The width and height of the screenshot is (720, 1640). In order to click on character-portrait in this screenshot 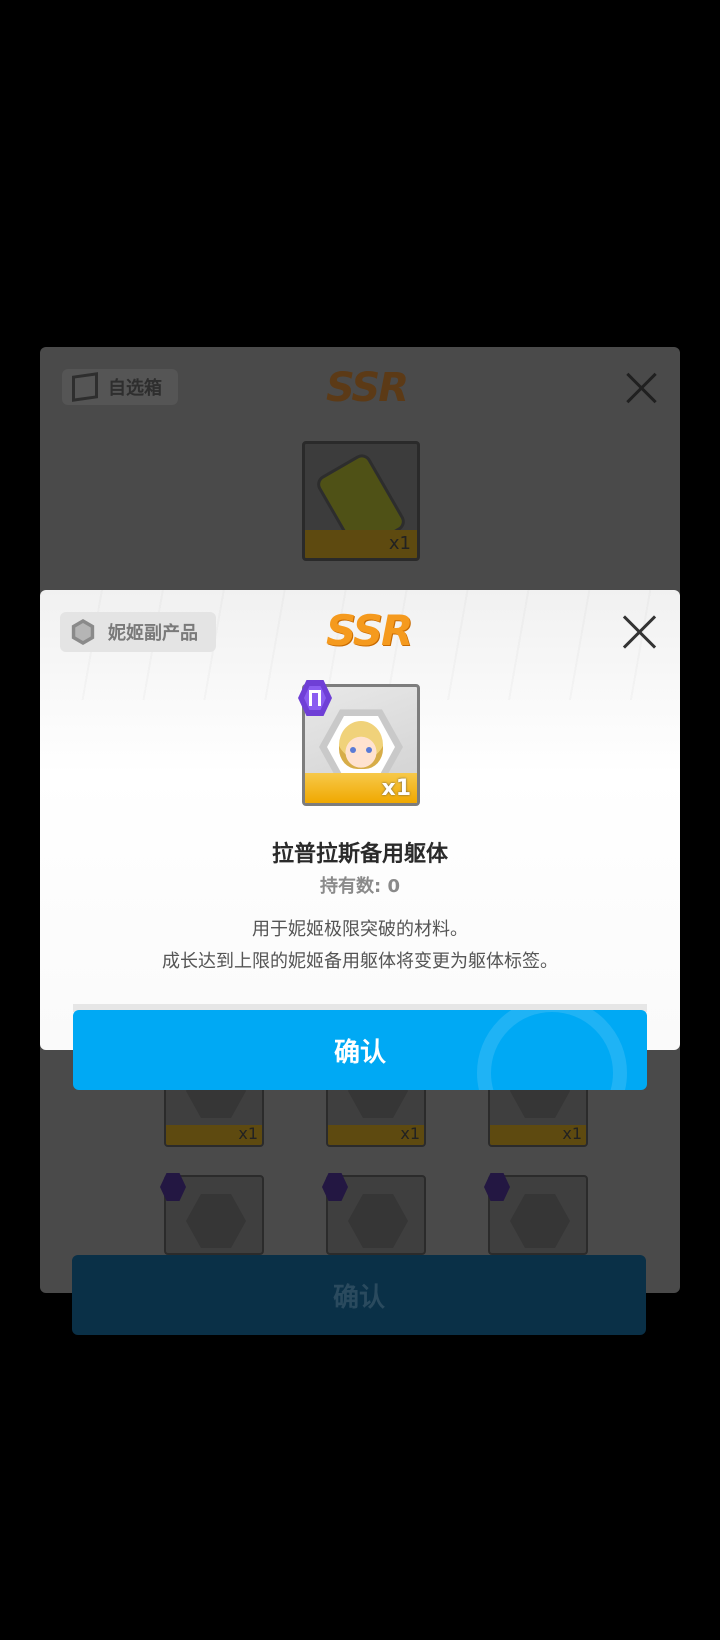, I will do `click(361, 745)`.